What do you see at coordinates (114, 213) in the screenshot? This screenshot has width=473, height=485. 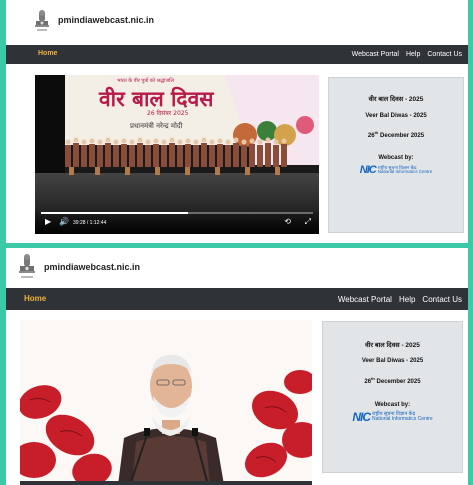 I see `video-progress-fill` at bounding box center [114, 213].